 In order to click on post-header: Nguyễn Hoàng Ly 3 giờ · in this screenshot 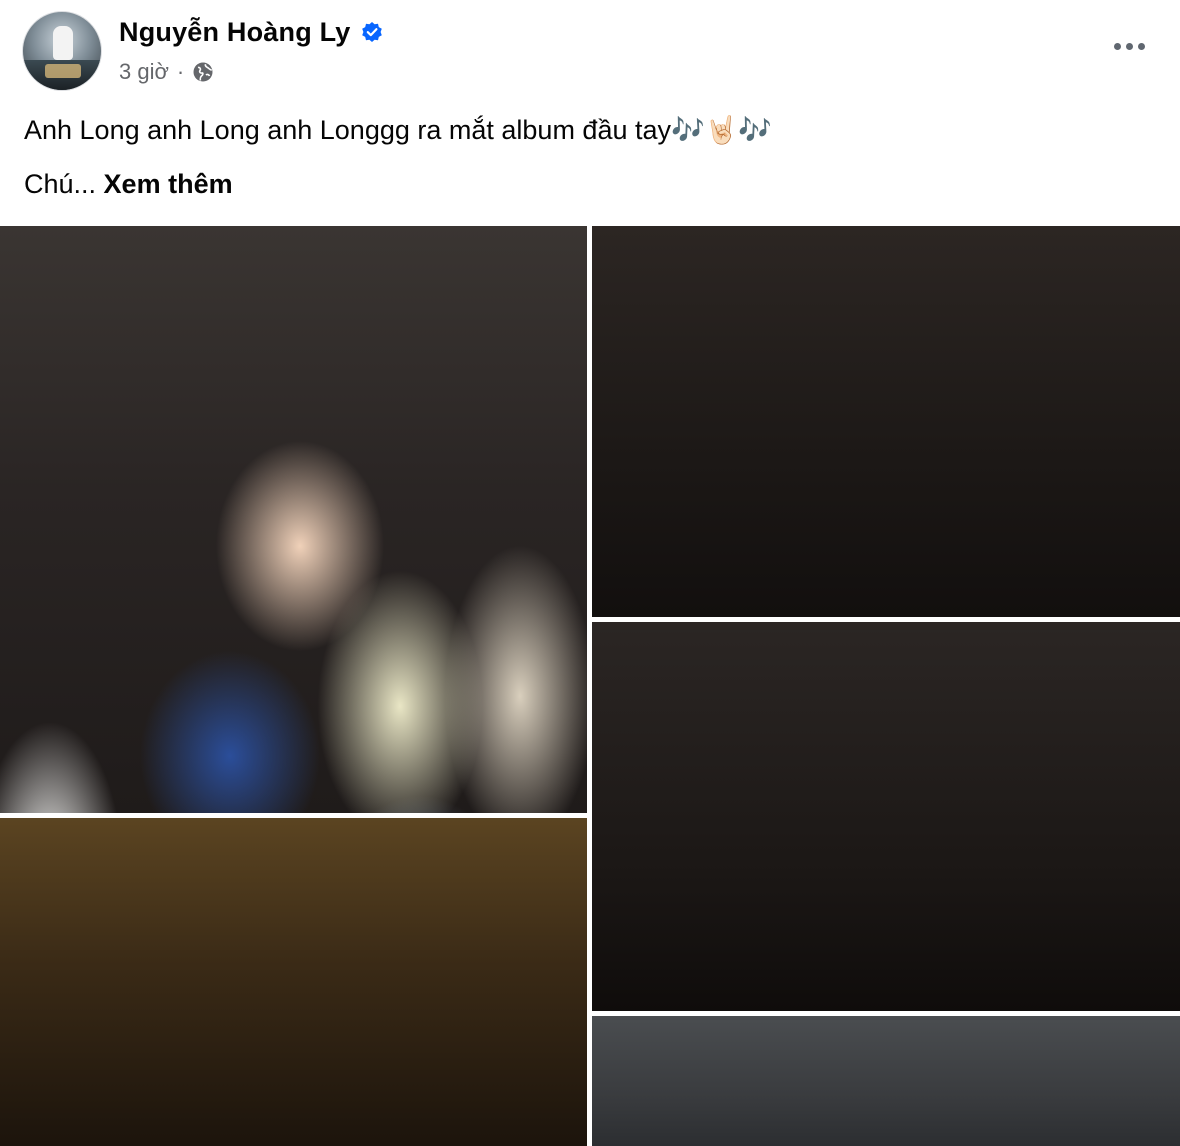, I will do `click(590, 50)`.